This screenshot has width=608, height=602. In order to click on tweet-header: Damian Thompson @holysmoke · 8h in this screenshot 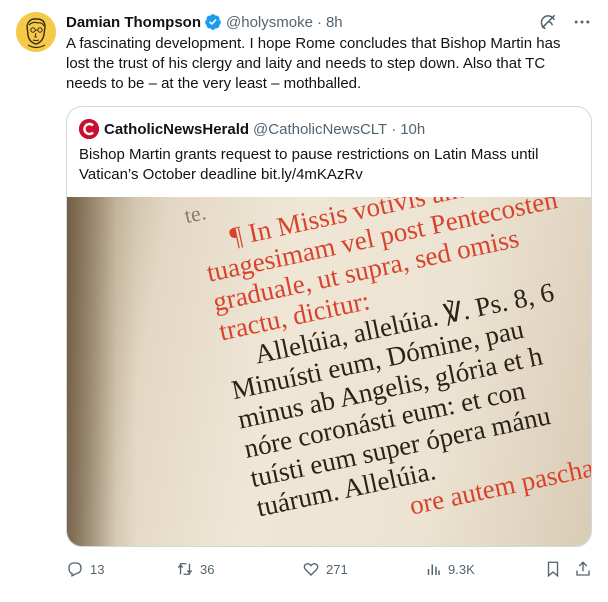, I will do `click(329, 22)`.